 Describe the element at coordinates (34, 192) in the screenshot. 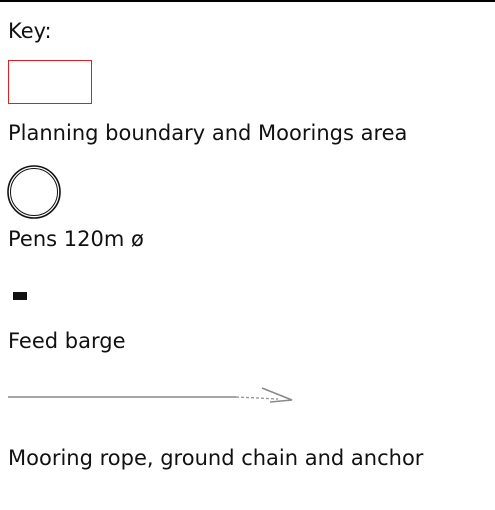

I see `pen-circle-icon` at that location.